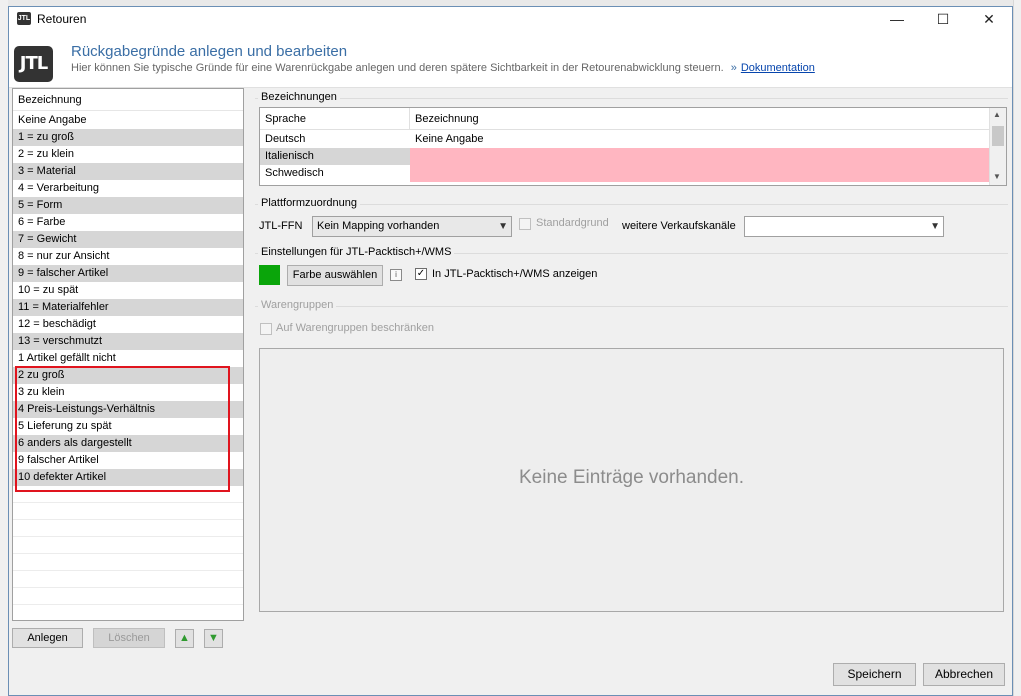 Image resolution: width=1021 pixels, height=696 pixels. What do you see at coordinates (128, 171) in the screenshot?
I see `list-item: 3 = Material` at bounding box center [128, 171].